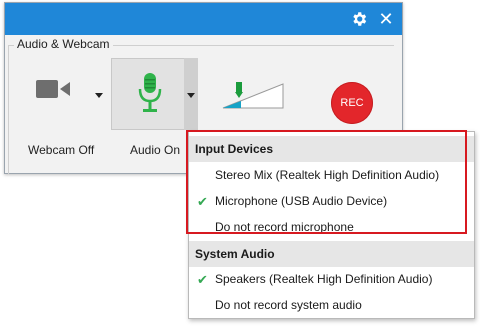  I want to click on system-audio-header: System Audio, so click(331, 254).